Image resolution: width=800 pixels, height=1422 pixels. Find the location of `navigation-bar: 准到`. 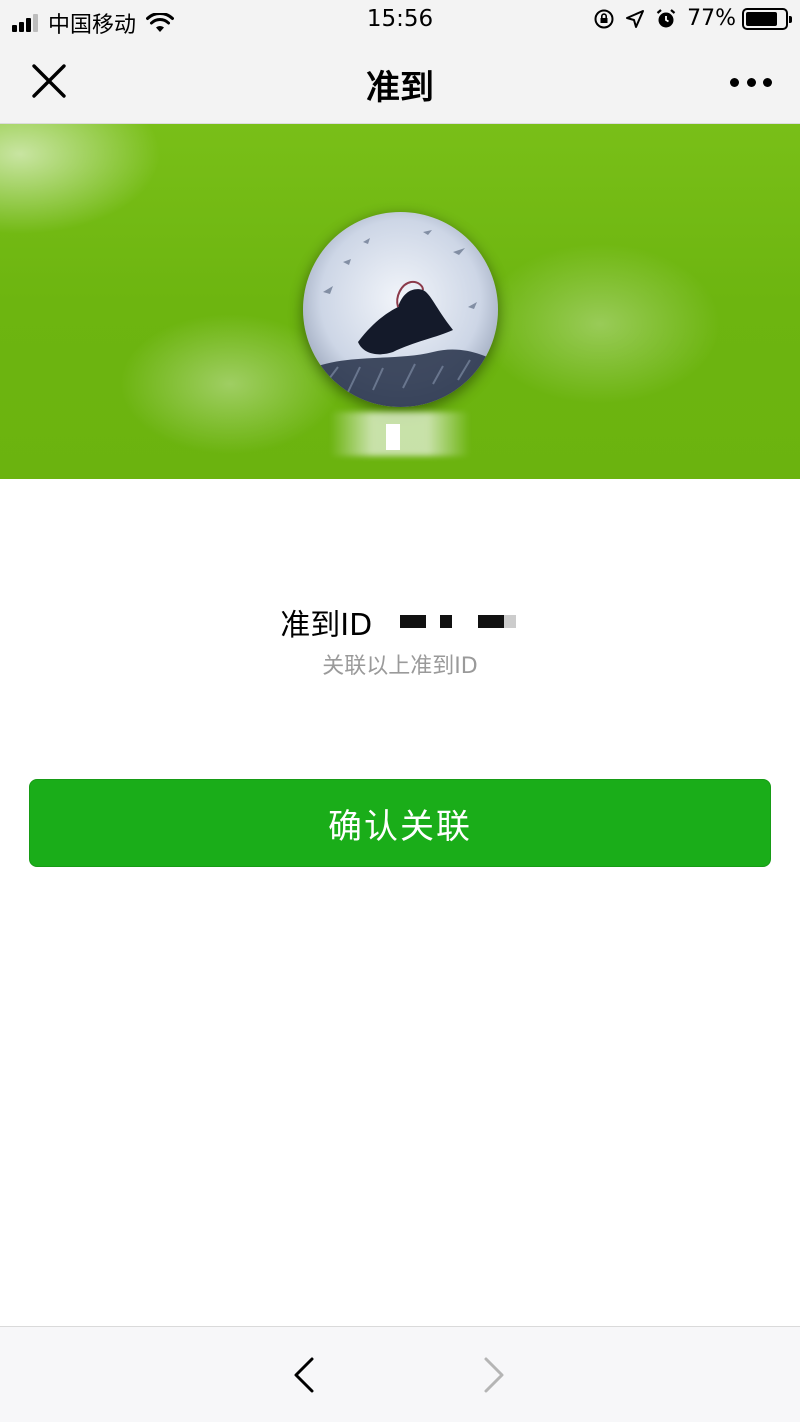

navigation-bar: 准到 is located at coordinates (400, 82).